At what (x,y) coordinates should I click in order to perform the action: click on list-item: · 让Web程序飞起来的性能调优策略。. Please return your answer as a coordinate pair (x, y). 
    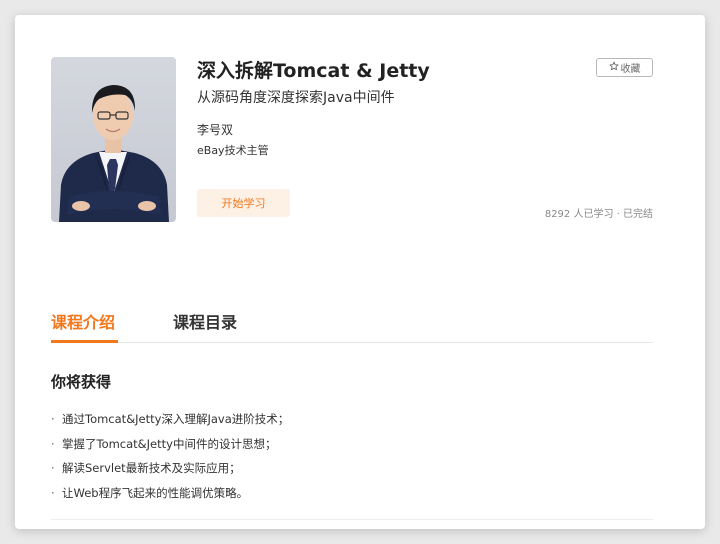
    Looking at the image, I should click on (150, 492).